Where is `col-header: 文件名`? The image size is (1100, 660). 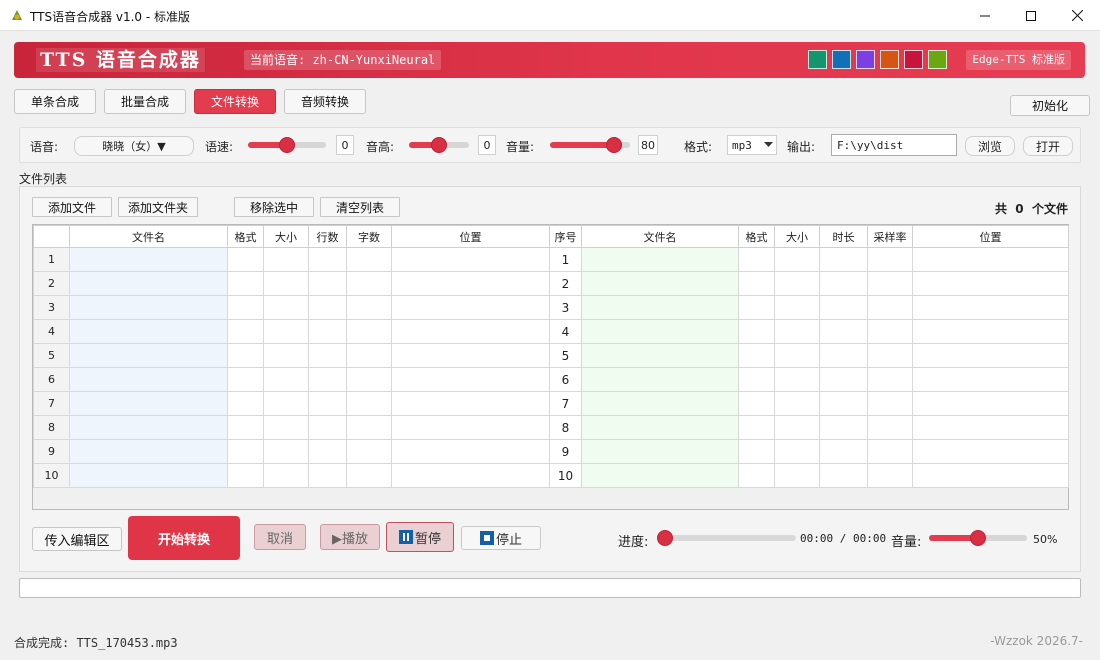
col-header: 文件名 is located at coordinates (660, 236).